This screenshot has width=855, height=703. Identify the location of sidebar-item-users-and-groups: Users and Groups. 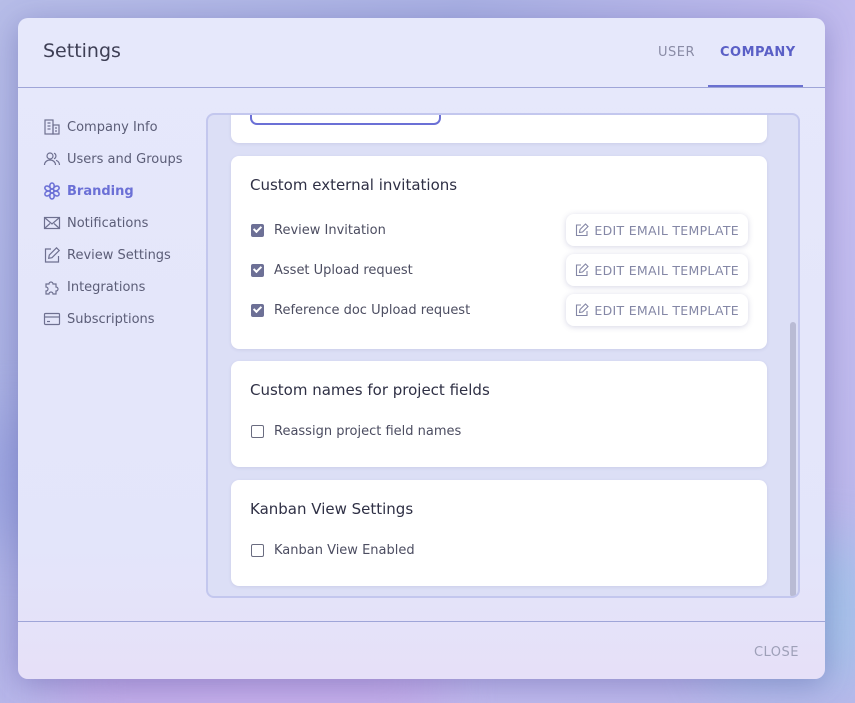
(112, 159).